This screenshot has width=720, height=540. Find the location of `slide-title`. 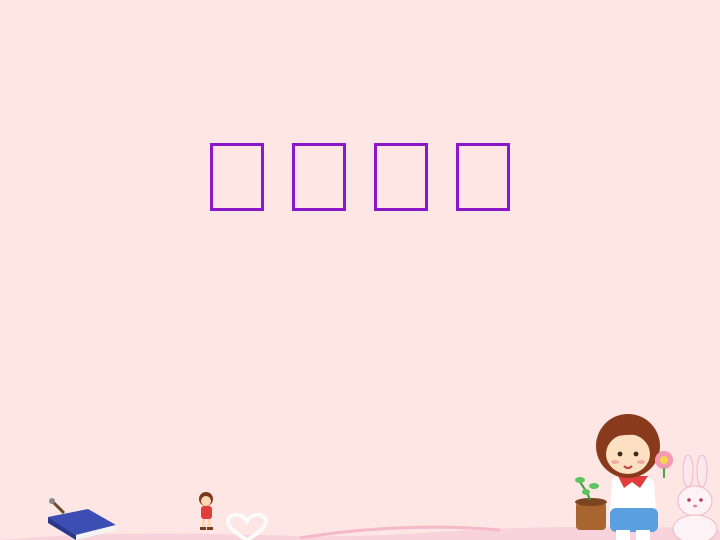

slide-title is located at coordinates (360, 177).